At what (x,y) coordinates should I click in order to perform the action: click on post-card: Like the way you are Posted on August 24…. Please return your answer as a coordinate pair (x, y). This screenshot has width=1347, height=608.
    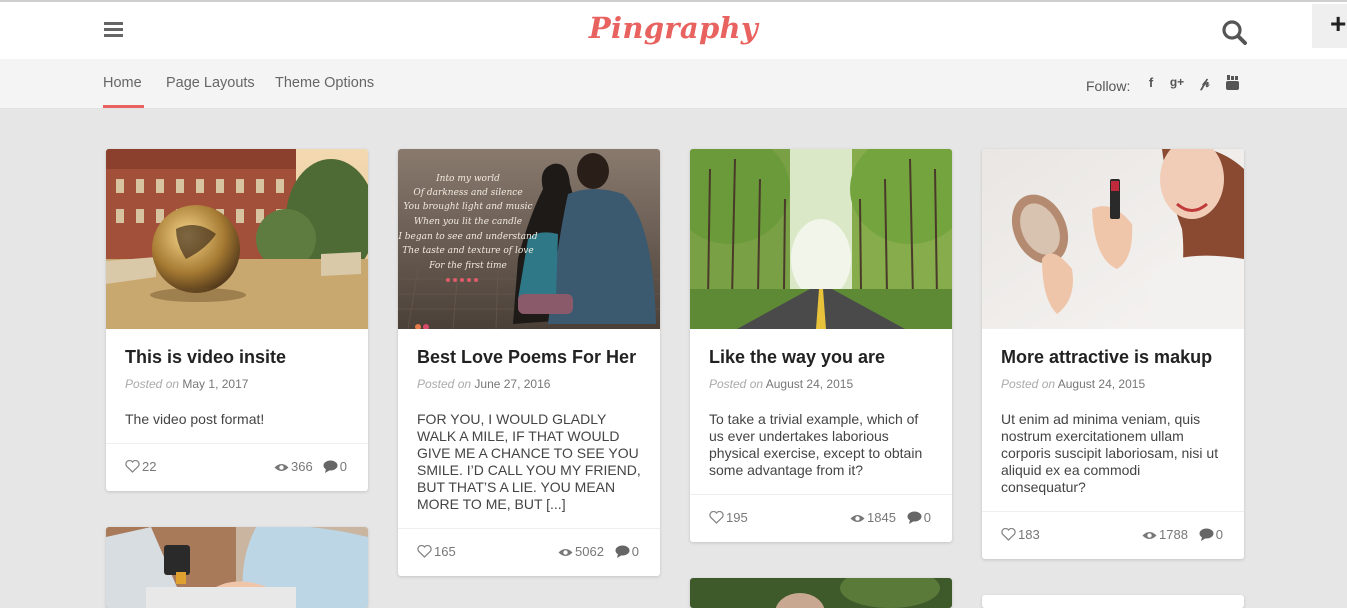
    Looking at the image, I should click on (821, 345).